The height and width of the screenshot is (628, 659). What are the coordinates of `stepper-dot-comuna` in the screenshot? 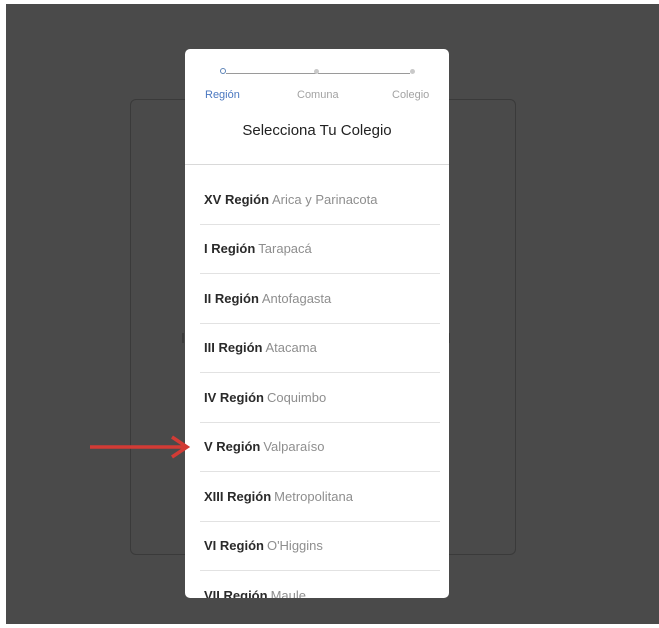 It's located at (316, 71).